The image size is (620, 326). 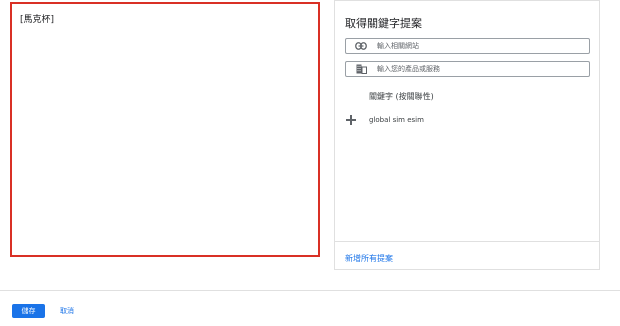 I want to click on product-service-placeholder: 輸入您的產品或服務, so click(x=408, y=69).